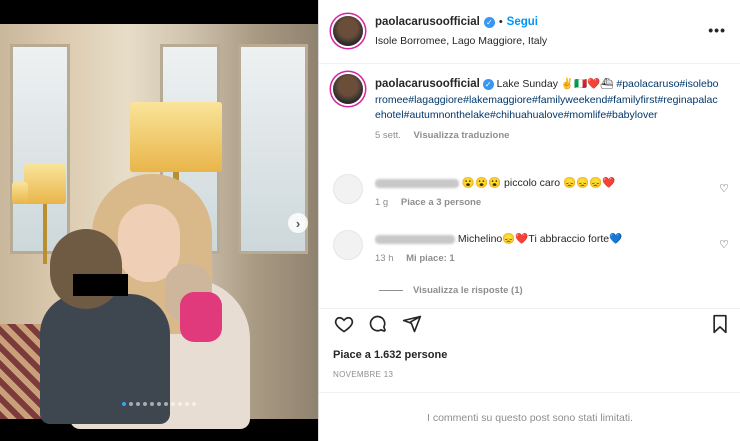  Describe the element at coordinates (522, 22) in the screenshot. I see `follow-button: Segui` at that location.